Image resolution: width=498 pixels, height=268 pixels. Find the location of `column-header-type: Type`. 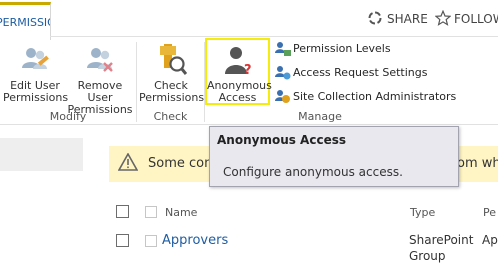

column-header-type: Type is located at coordinates (422, 212).